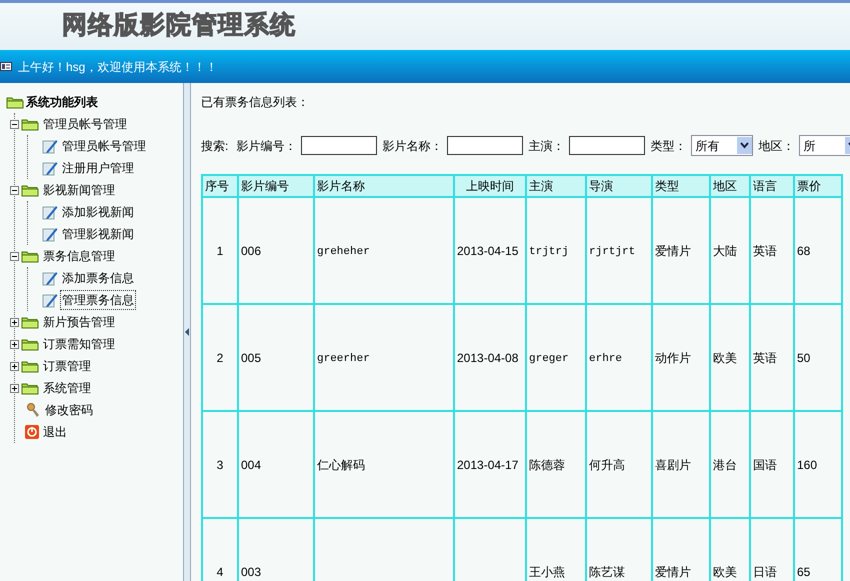 Image resolution: width=850 pixels, height=581 pixels. What do you see at coordinates (803, 357) in the screenshot?
I see `table-cell: 50` at bounding box center [803, 357].